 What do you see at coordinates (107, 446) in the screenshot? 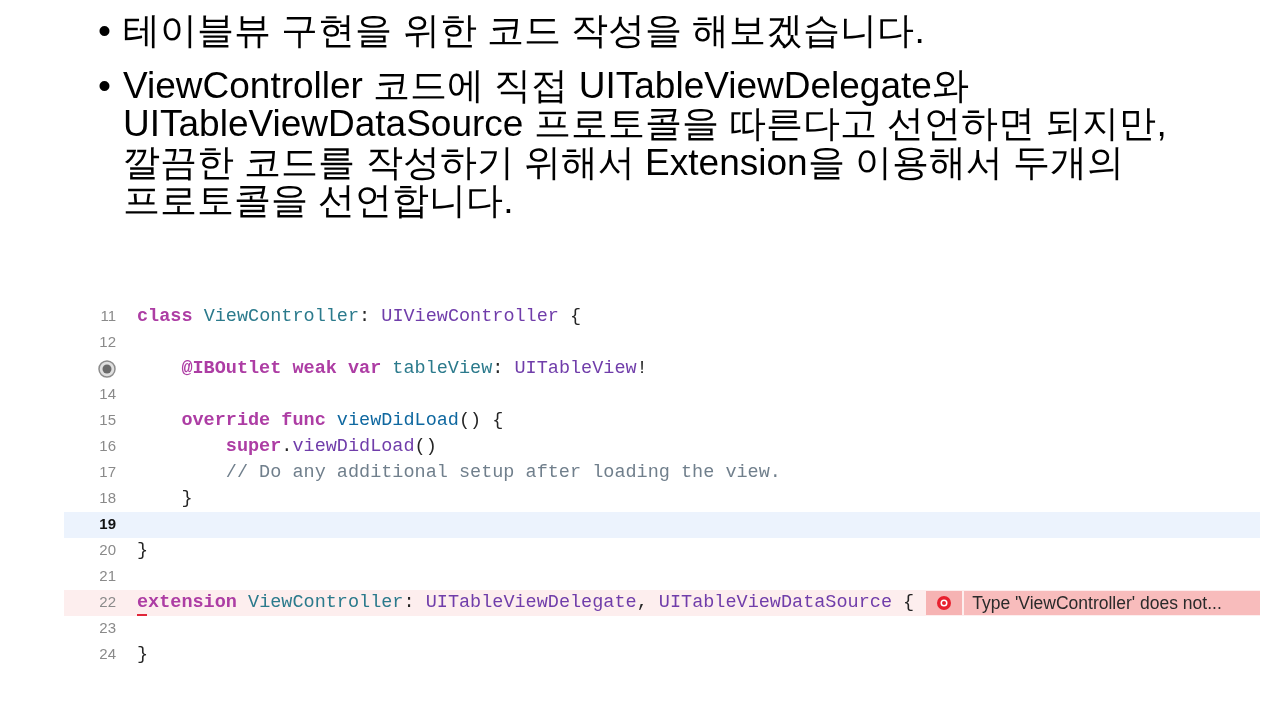
I see `line-number: 16` at bounding box center [107, 446].